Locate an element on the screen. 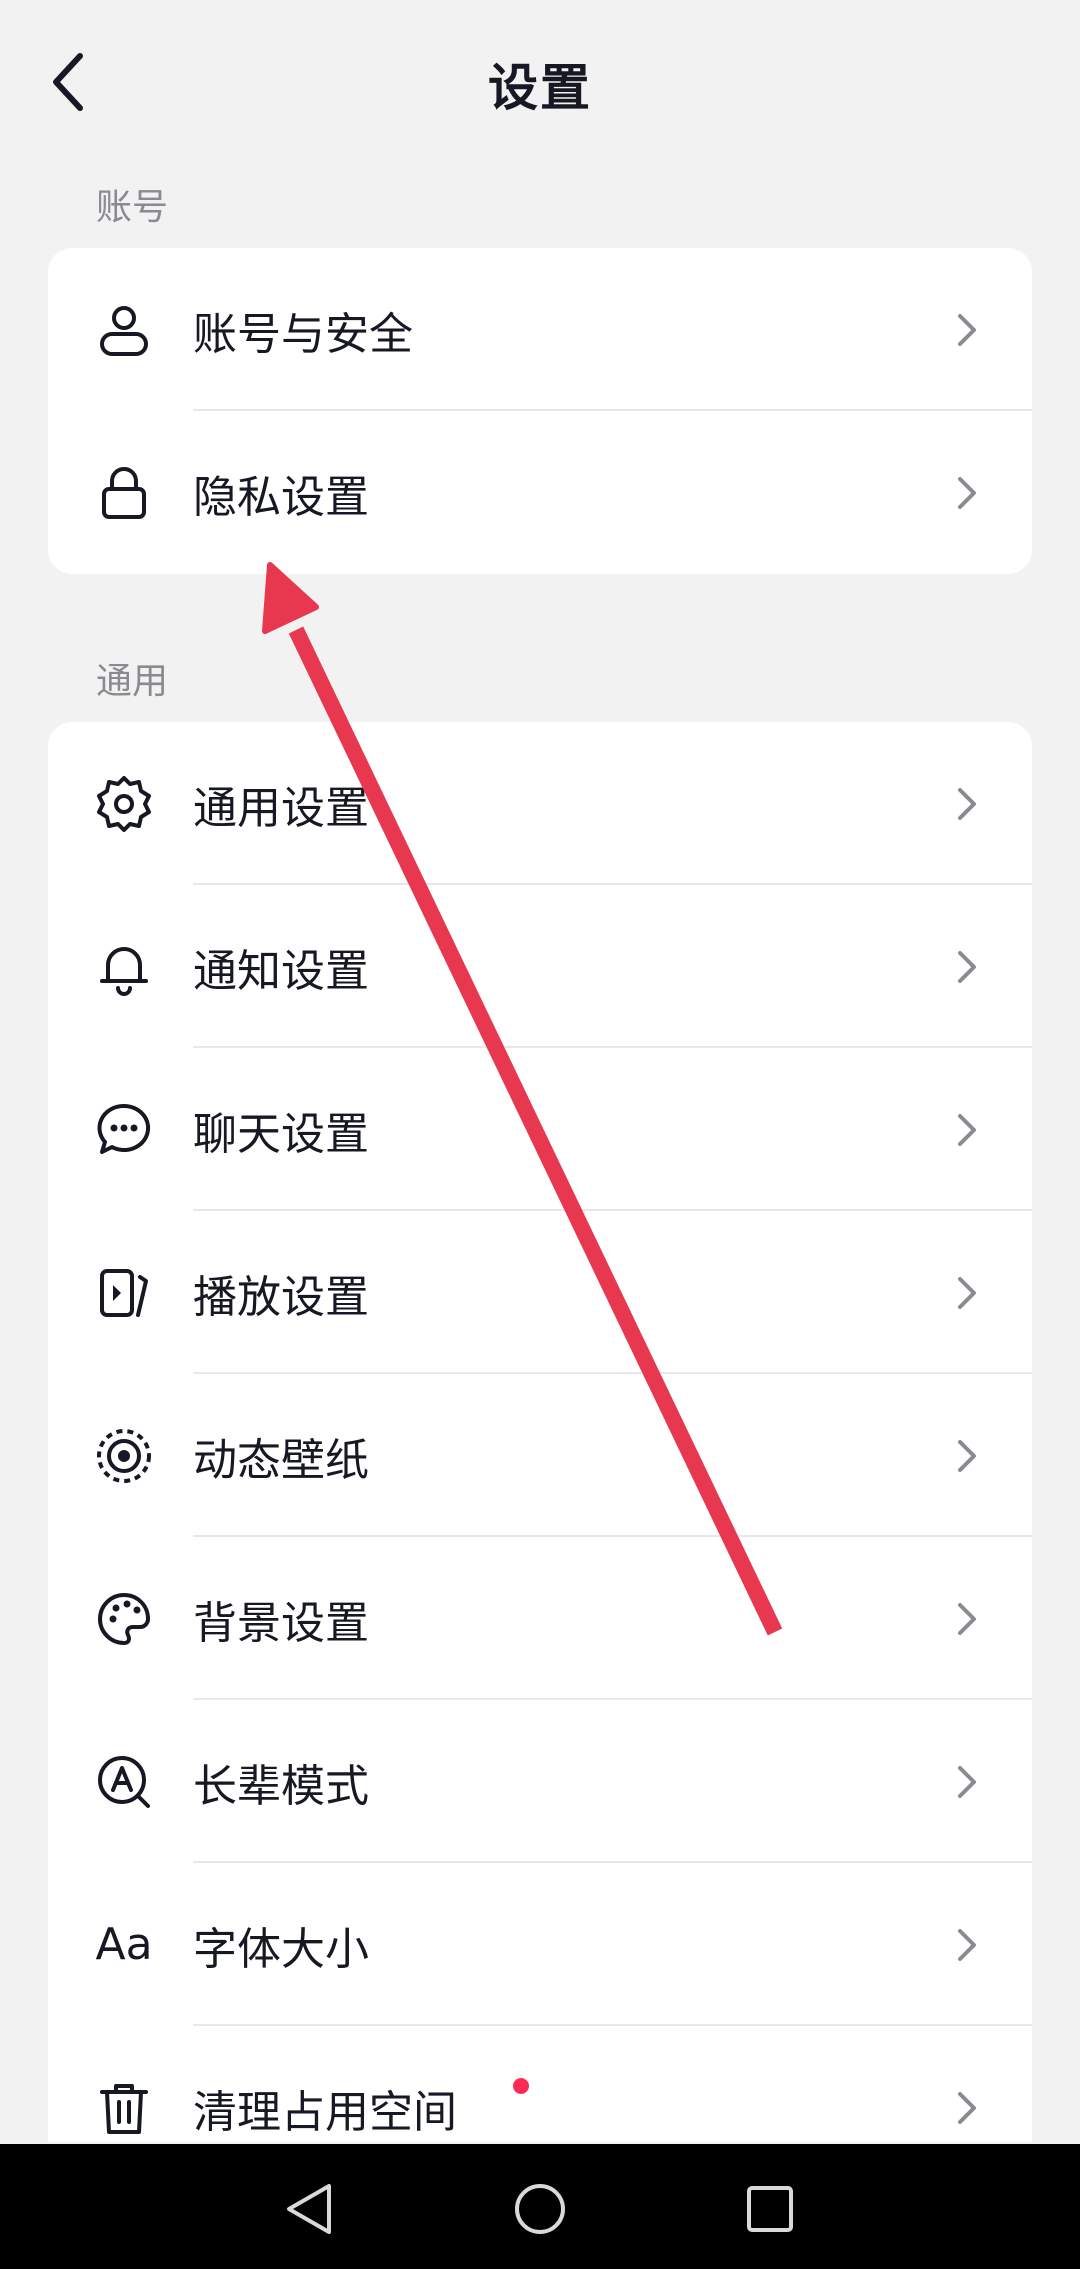 This screenshot has width=1080, height=2269. settings-row-general: 通用设置 is located at coordinates (540, 803).